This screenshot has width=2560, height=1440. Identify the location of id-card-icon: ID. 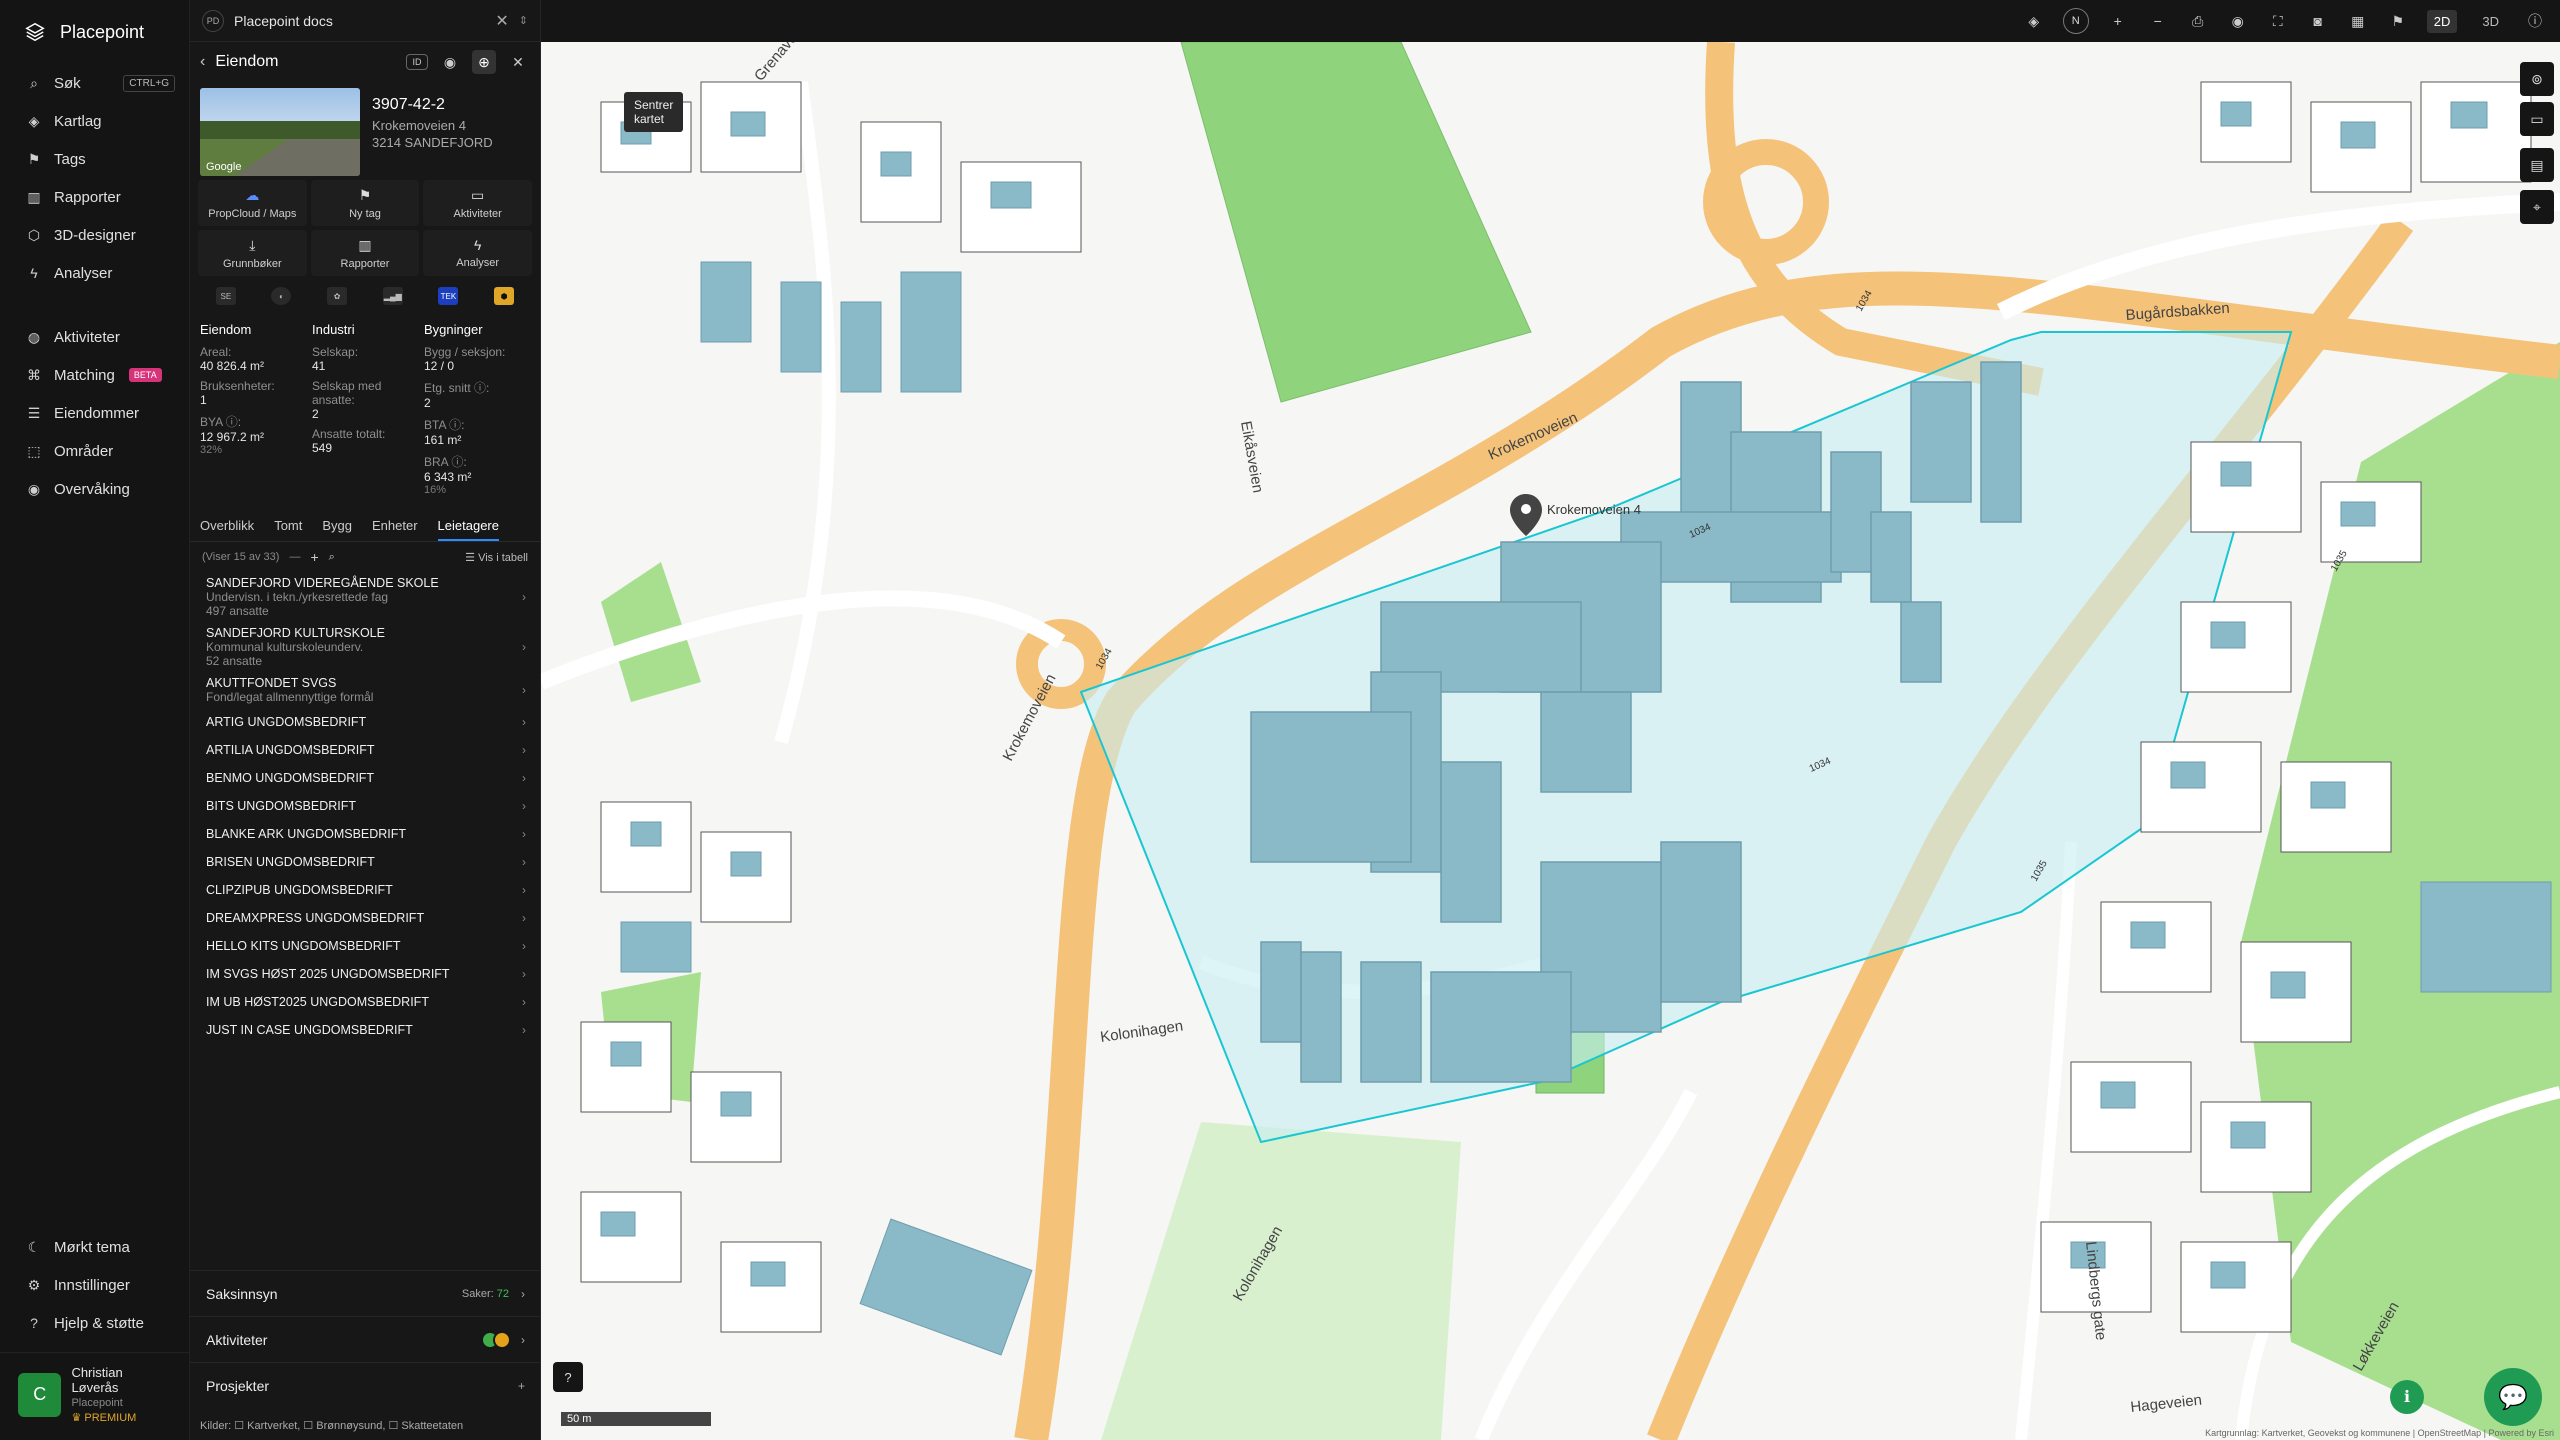
(417, 62).